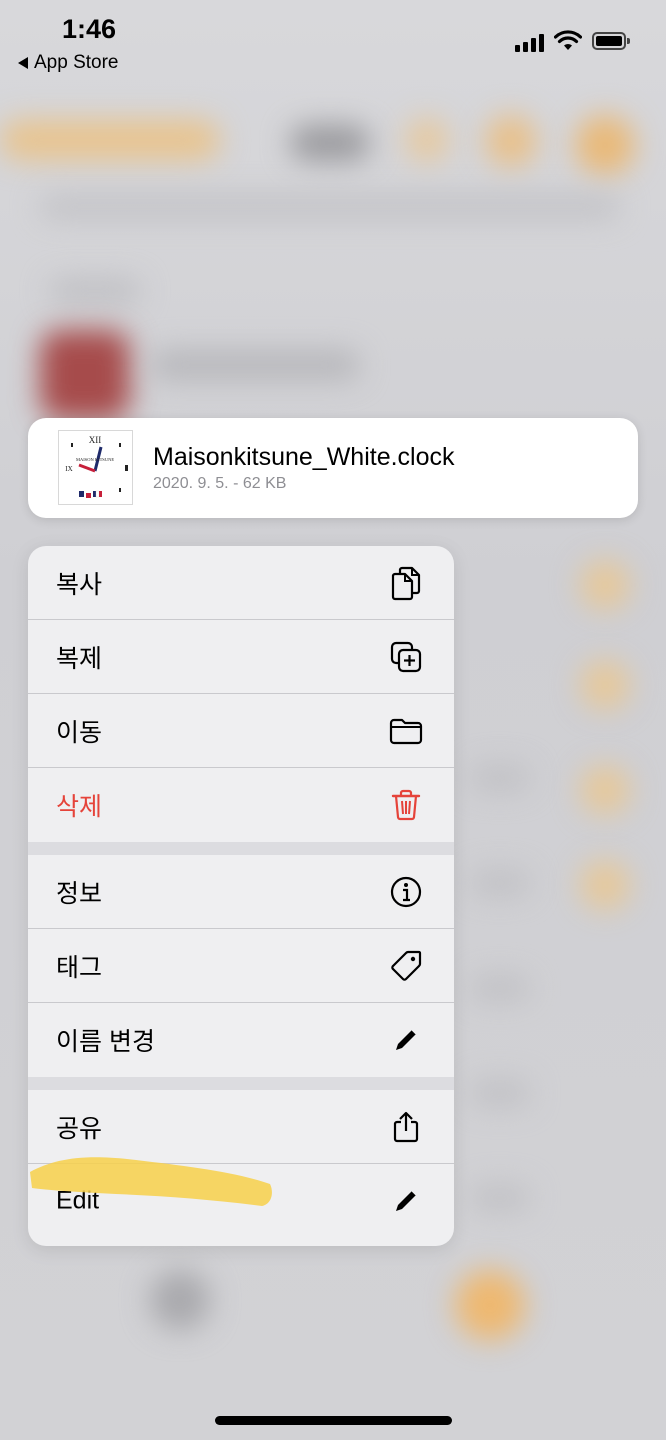 The width and height of the screenshot is (666, 1440). I want to click on menu-item-label: 이름 변경, so click(105, 1042).